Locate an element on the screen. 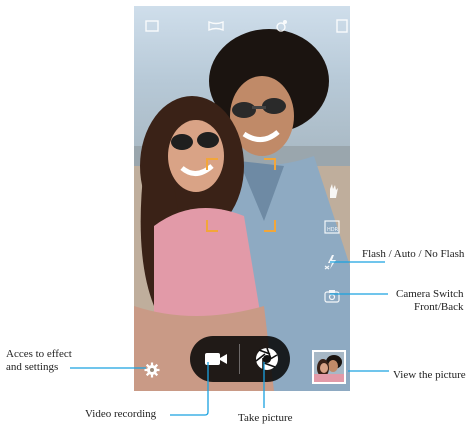 This screenshot has height=427, width=469. effects-annotation-line1: Acces to effect is located at coordinates (39, 354).